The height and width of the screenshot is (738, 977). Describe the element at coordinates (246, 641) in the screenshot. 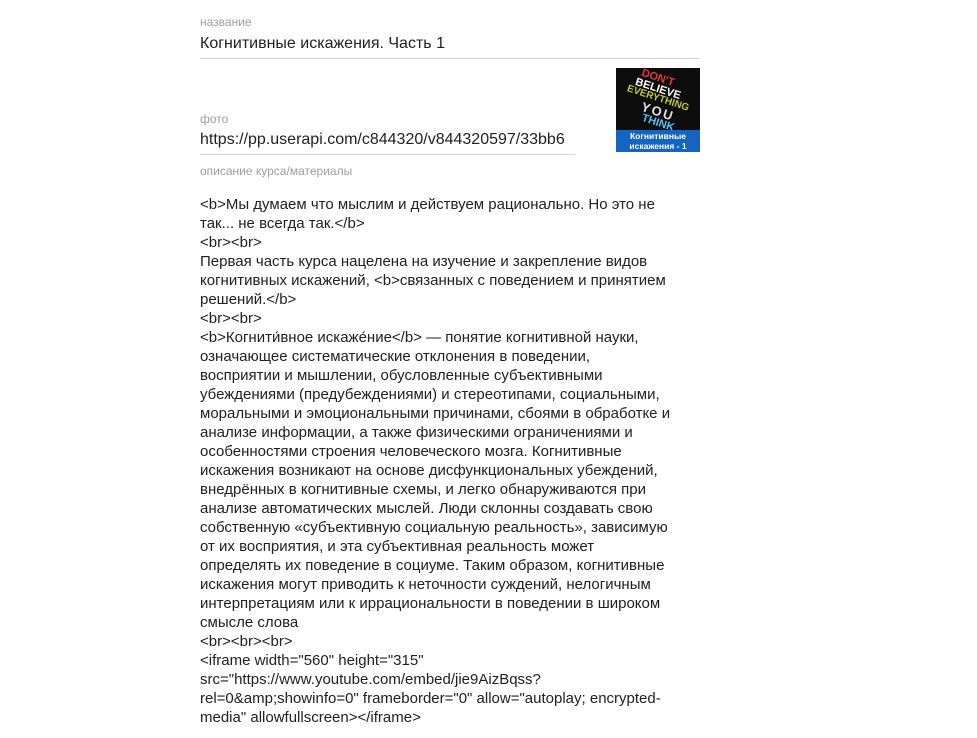

I see `description-line: <br><br><br>` at that location.